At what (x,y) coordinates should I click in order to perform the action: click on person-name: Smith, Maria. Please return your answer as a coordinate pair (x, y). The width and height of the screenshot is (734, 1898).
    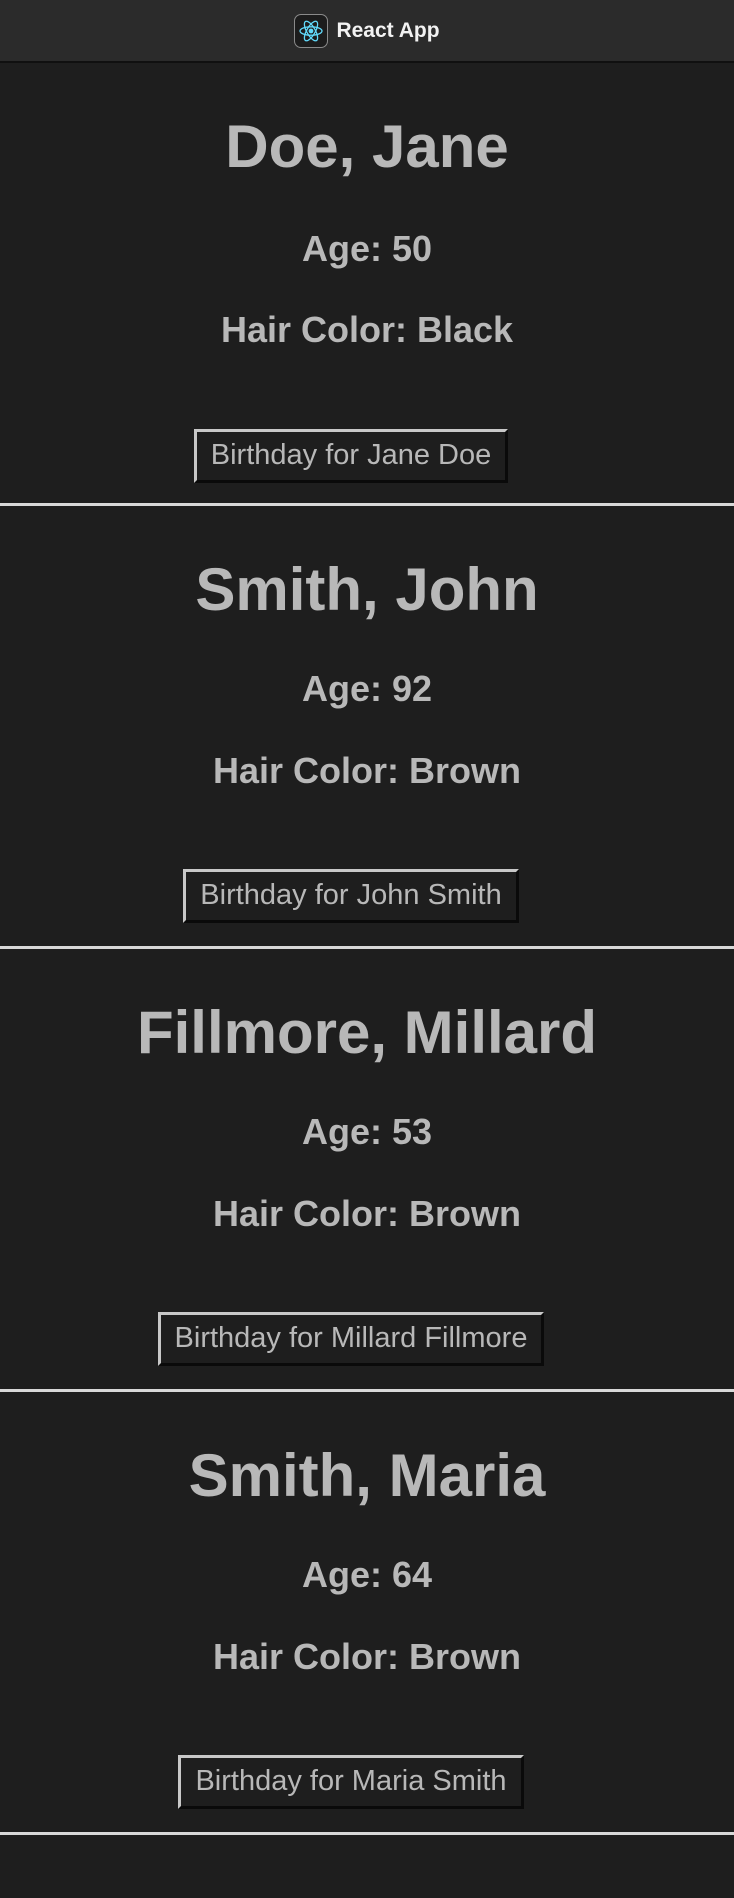
    Looking at the image, I should click on (367, 1475).